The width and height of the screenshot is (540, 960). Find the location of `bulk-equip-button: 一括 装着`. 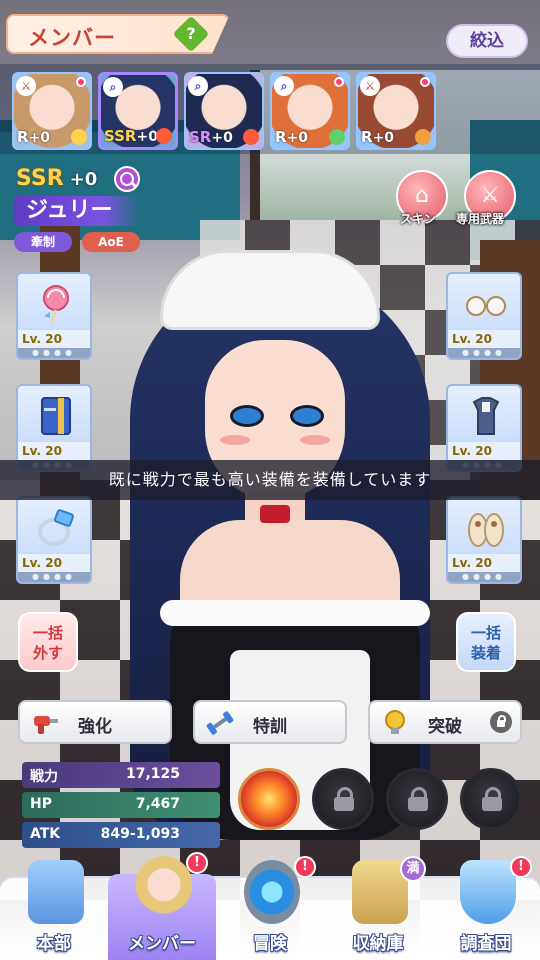

bulk-equip-button: 一括 装着 is located at coordinates (486, 642).